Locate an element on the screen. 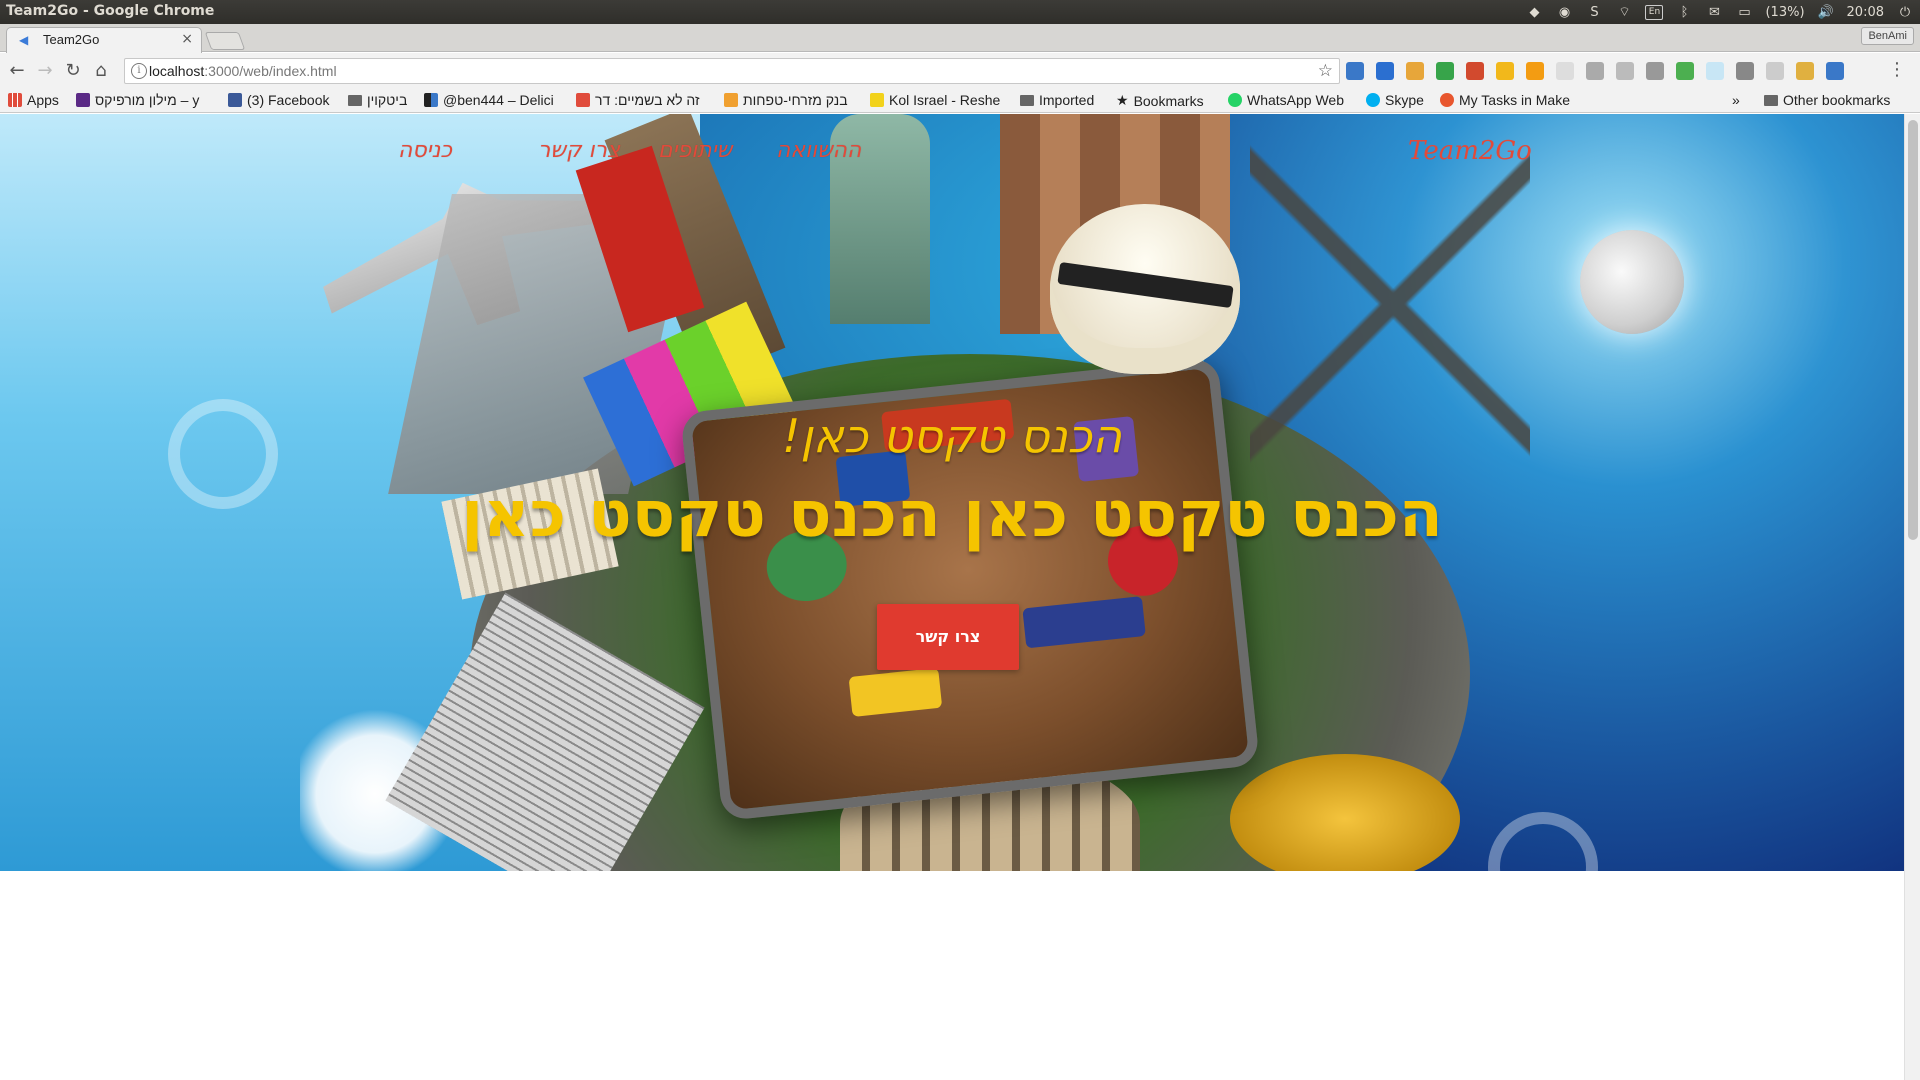 The width and height of the screenshot is (1920, 1080). page-scrollbar is located at coordinates (1912, 597).